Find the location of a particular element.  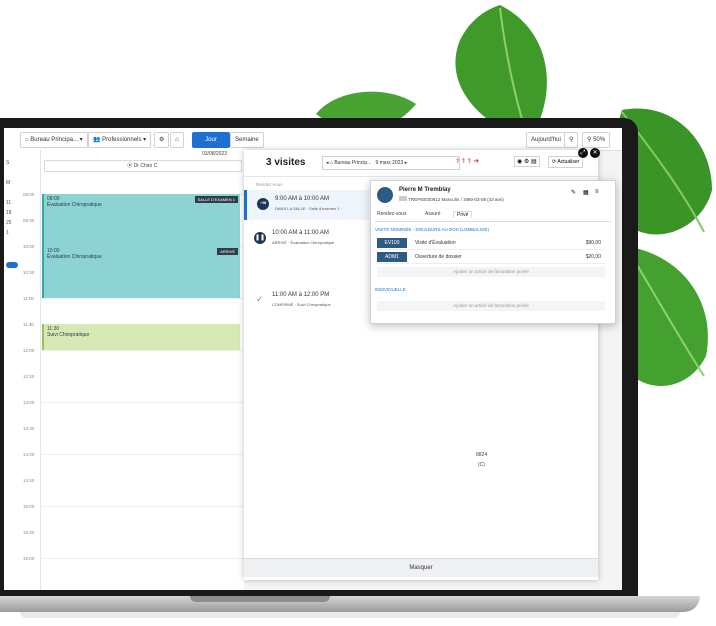

rail-item: 18 is located at coordinates (9, 213).